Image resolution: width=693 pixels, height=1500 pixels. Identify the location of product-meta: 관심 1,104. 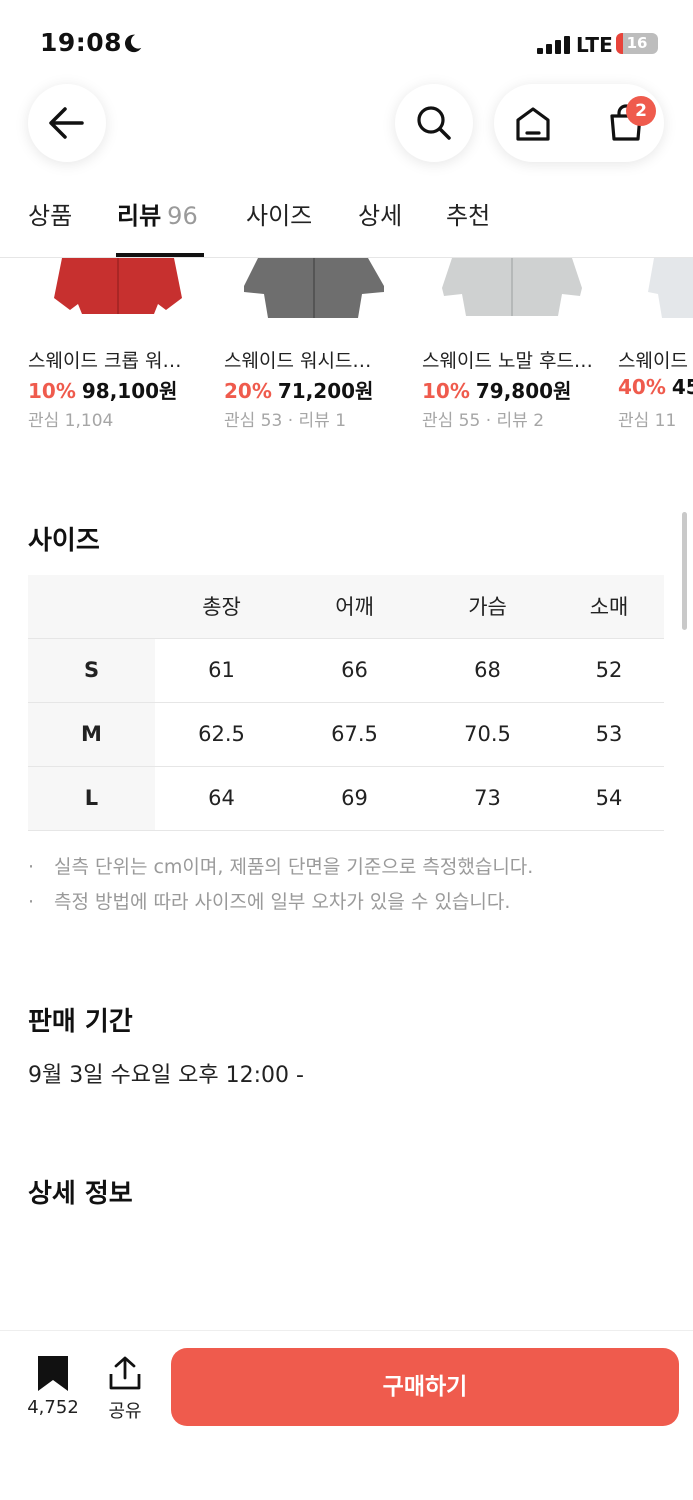
(71, 421).